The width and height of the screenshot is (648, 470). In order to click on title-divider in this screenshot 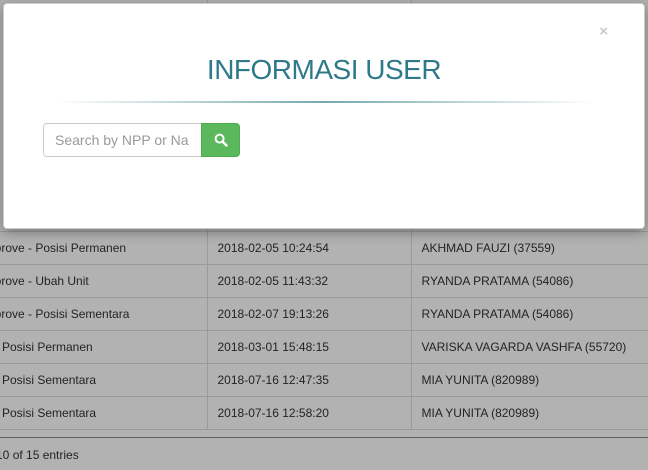, I will do `click(326, 102)`.